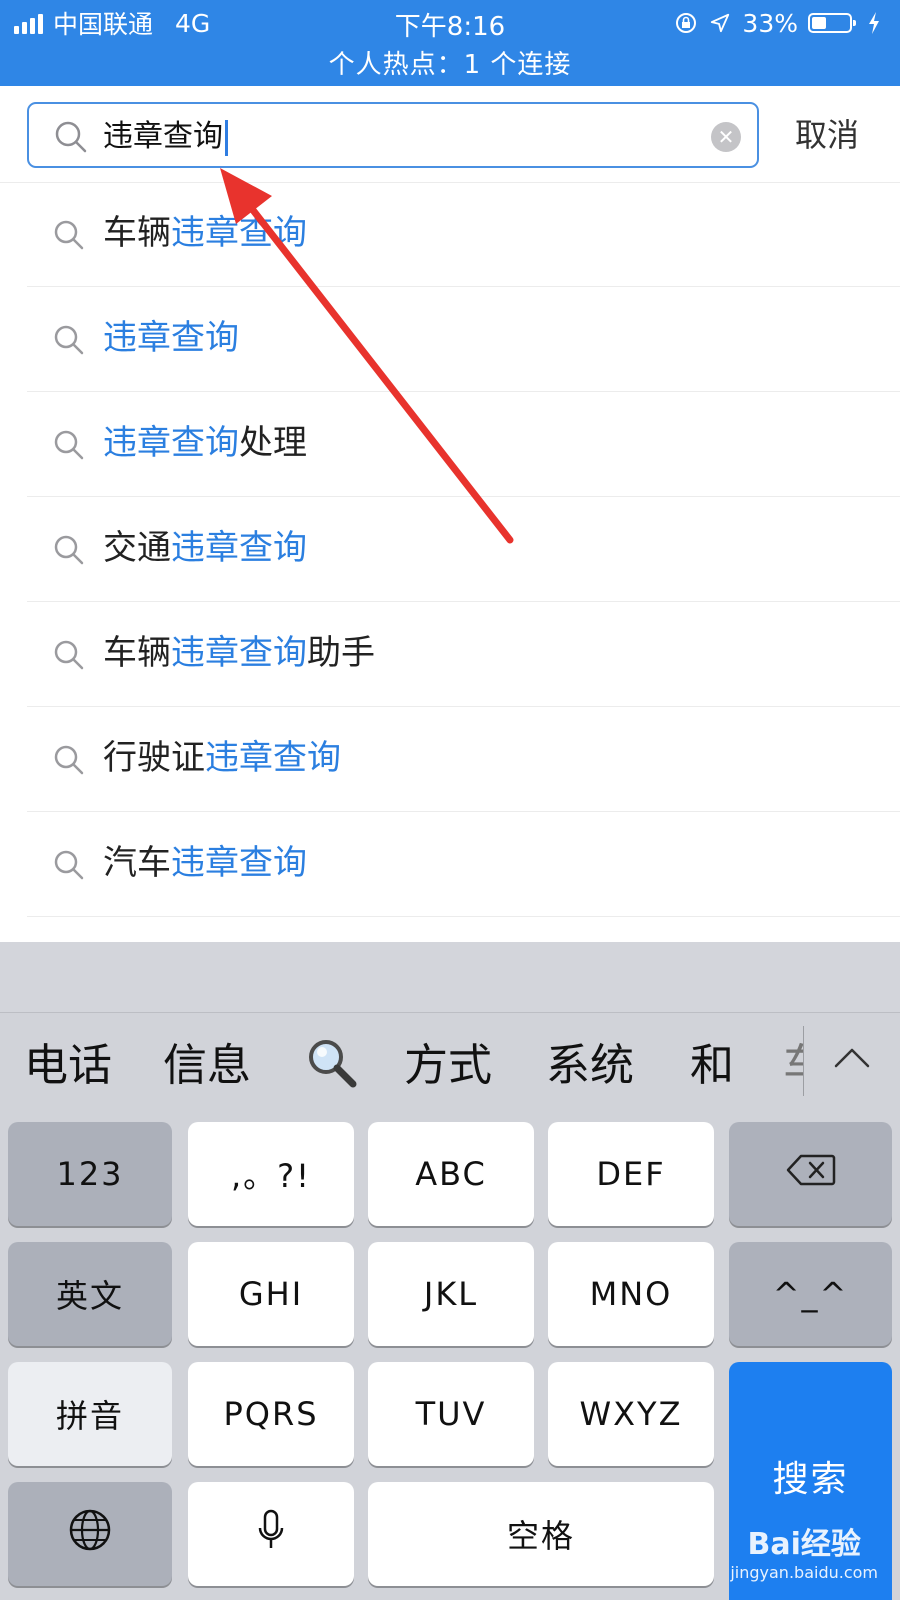 This screenshot has height=1600, width=900. What do you see at coordinates (631, 1414) in the screenshot?
I see `key-wxyz: WXYZ` at bounding box center [631, 1414].